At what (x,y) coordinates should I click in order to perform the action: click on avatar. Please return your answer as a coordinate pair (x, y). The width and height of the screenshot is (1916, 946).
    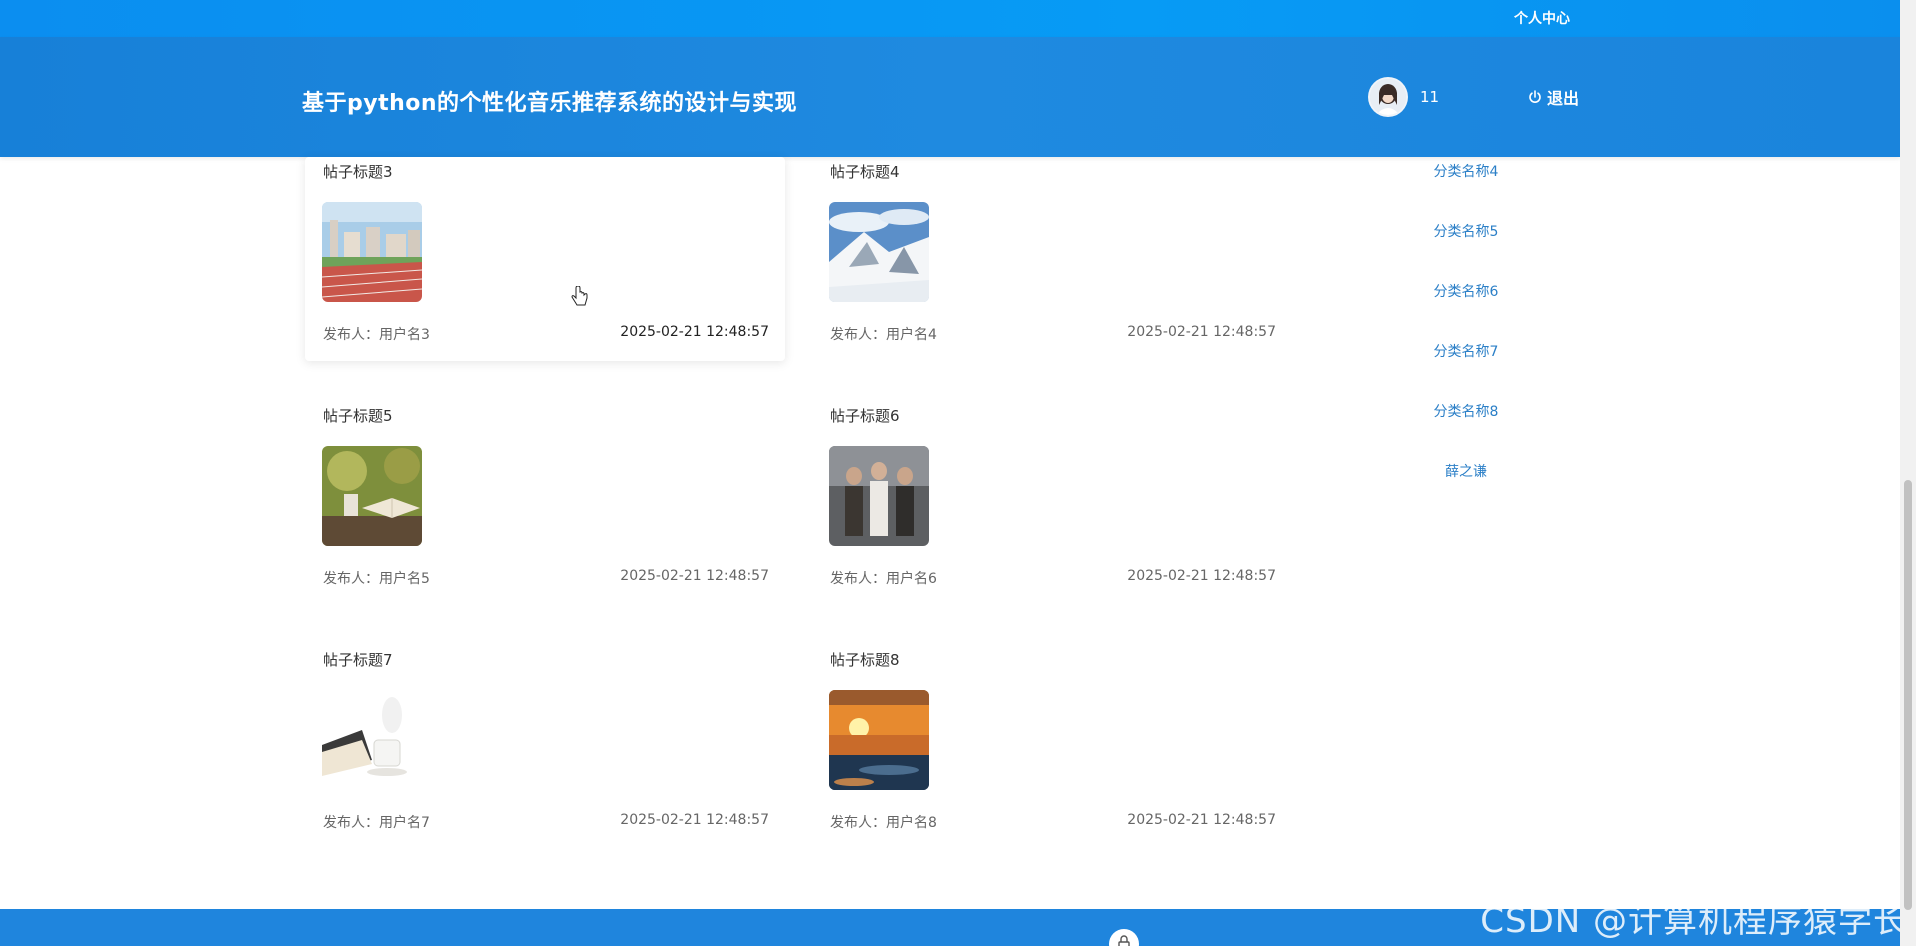
    Looking at the image, I should click on (1388, 97).